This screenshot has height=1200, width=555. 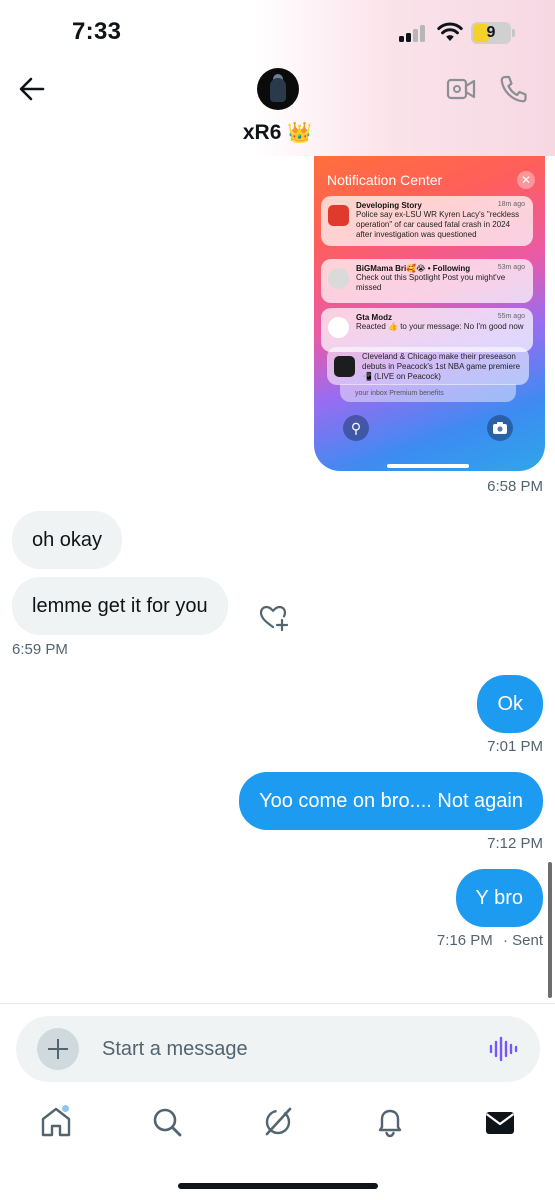 What do you see at coordinates (262, 132) in the screenshot?
I see `contact-name-text: xR6` at bounding box center [262, 132].